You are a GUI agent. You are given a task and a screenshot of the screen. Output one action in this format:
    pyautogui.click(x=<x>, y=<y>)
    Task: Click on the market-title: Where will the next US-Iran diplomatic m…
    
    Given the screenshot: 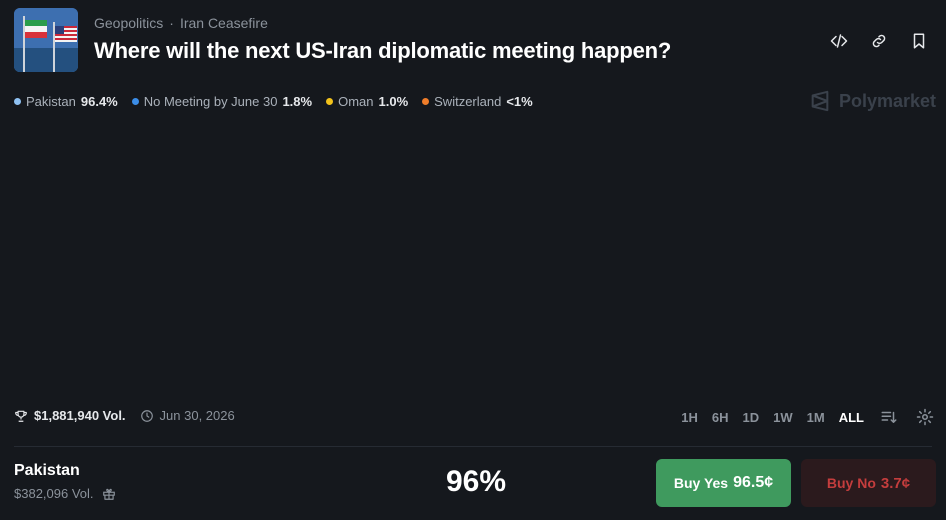 What is the action you would take?
    pyautogui.click(x=383, y=50)
    